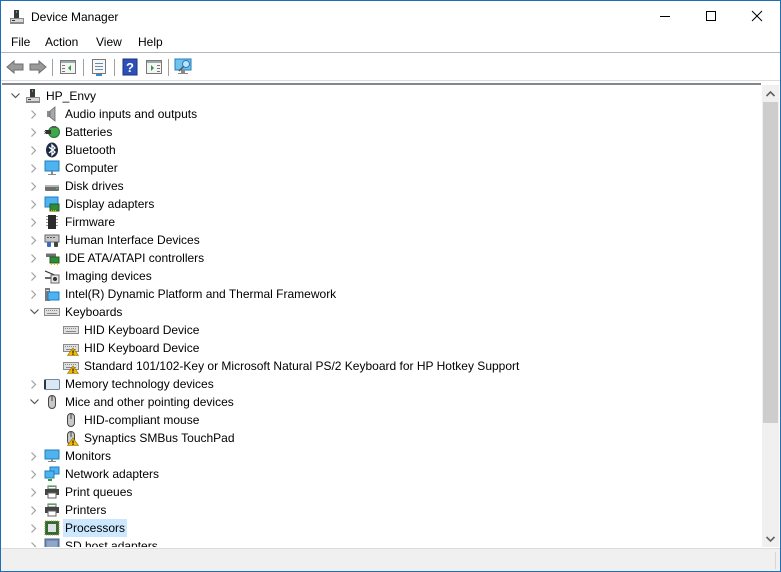  What do you see at coordinates (770, 93) in the screenshot?
I see `scroll-up-button` at bounding box center [770, 93].